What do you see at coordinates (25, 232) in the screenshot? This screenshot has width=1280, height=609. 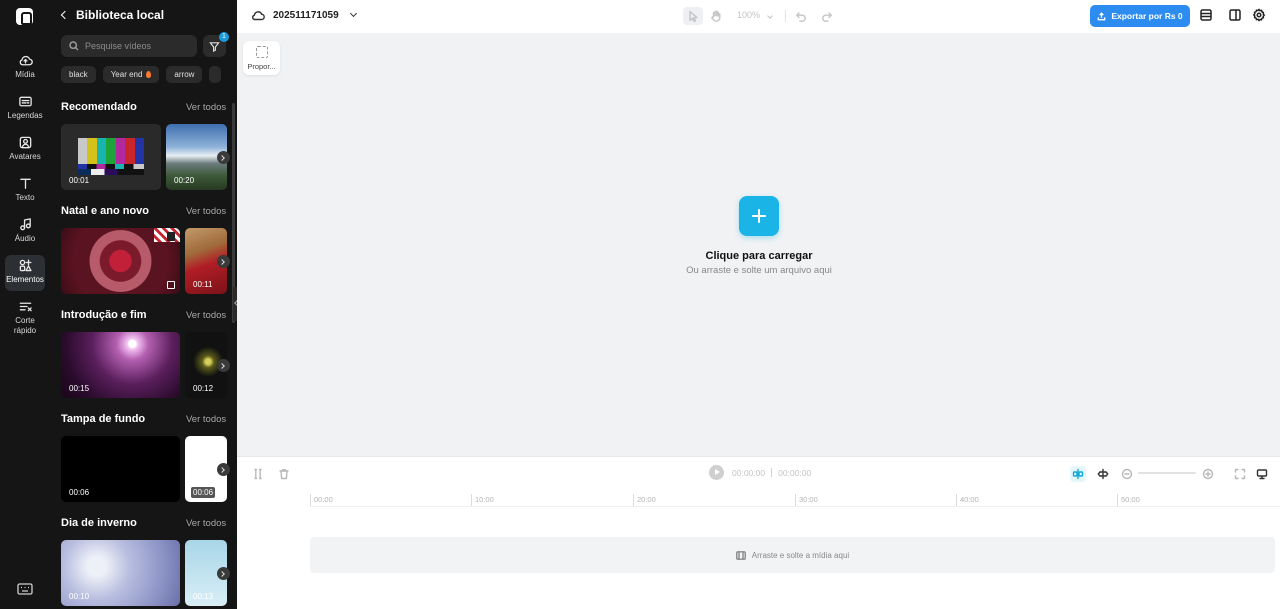 I see `rail-item-audio: Áudio` at bounding box center [25, 232].